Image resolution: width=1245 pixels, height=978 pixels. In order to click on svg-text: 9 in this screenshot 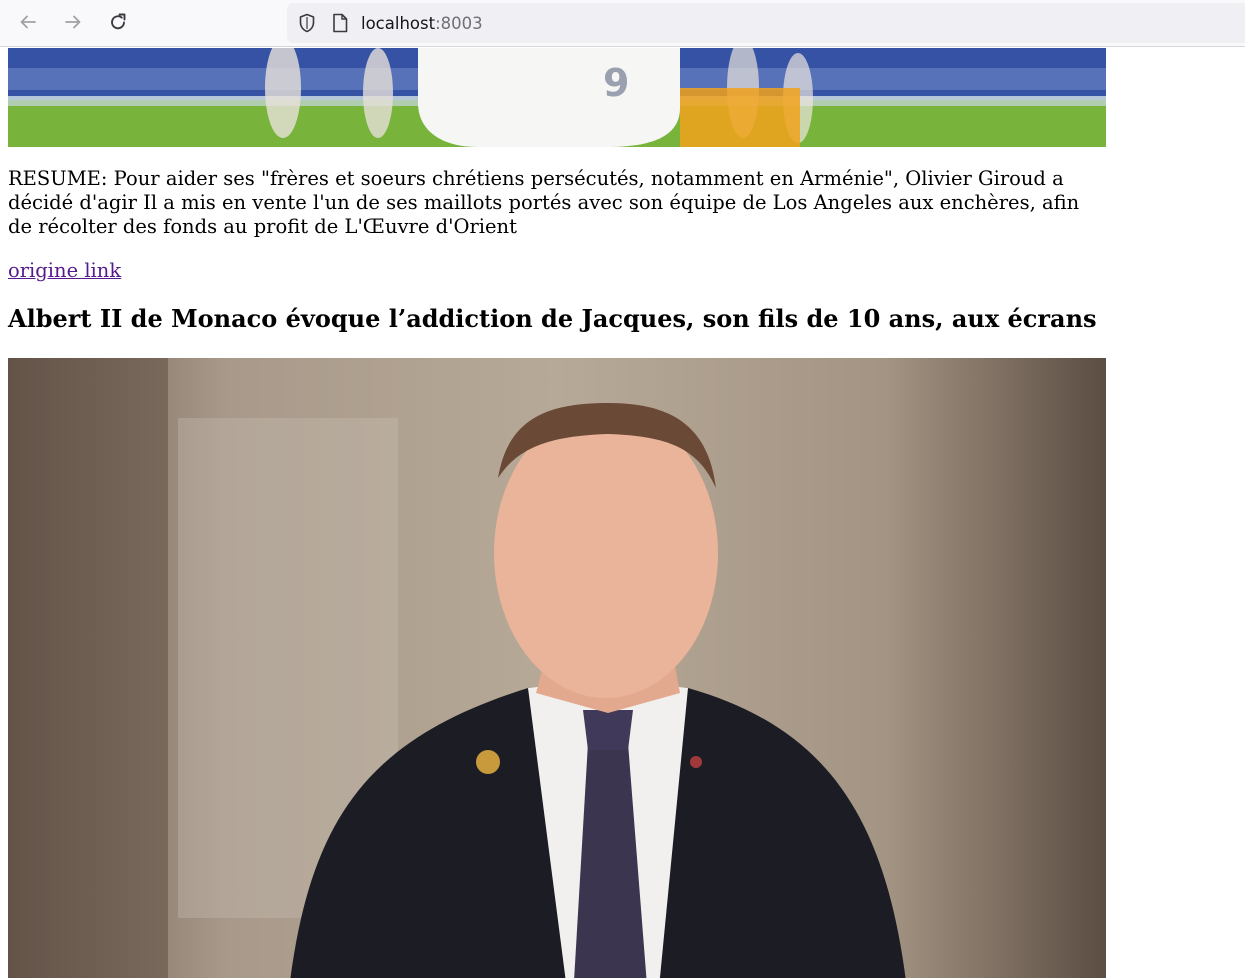, I will do `click(616, 83)`.